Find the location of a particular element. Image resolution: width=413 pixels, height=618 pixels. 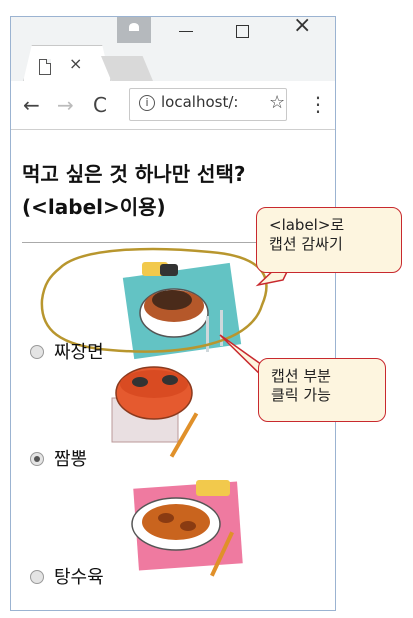

callout-label-wrap: <label>로 캡션 감싸기 is located at coordinates (329, 240).